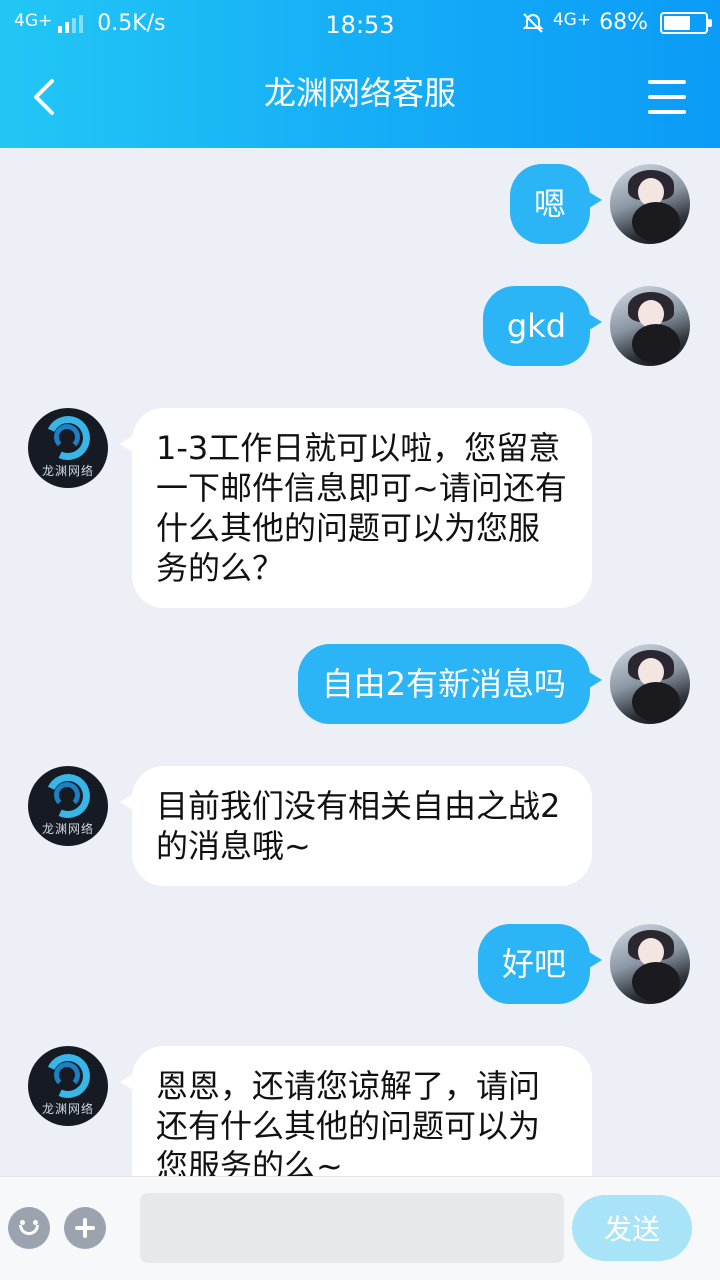 The image size is (720, 1280). Describe the element at coordinates (356, 1111) in the screenshot. I see `message-bubble: 恩恩，还请您谅解了，请问还有什么其他的问题可以为您服务的么~` at that location.